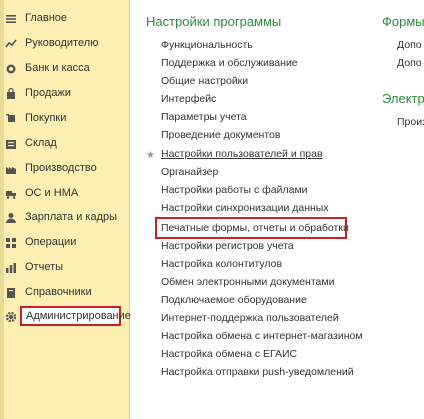 This screenshot has width=424, height=419. What do you see at coordinates (71, 217) in the screenshot?
I see `sidebar-item-label: Зарплата и кадры` at bounding box center [71, 217].